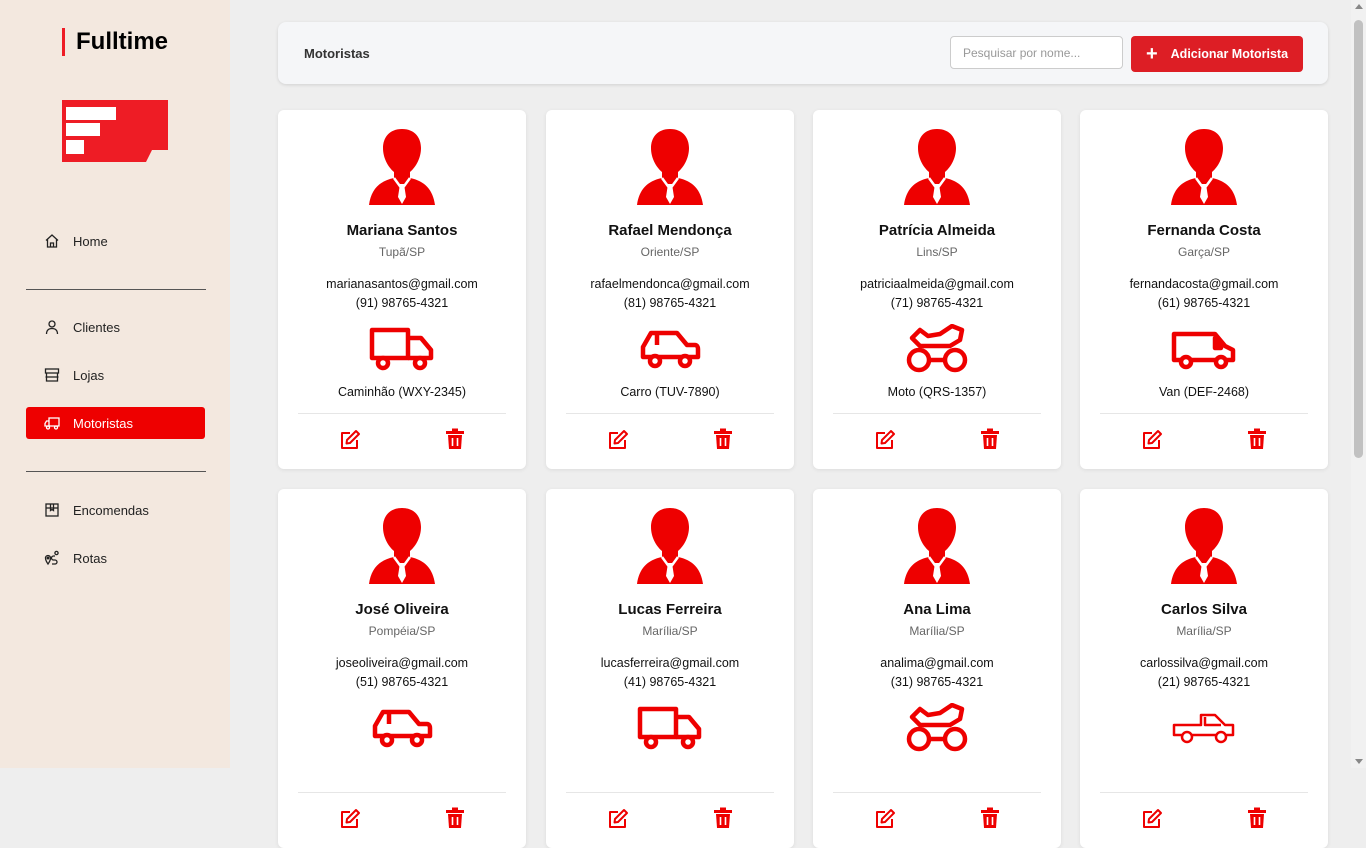 This screenshot has height=848, width=1366. Describe the element at coordinates (1204, 728) in the screenshot. I see `pickup-icon` at that location.